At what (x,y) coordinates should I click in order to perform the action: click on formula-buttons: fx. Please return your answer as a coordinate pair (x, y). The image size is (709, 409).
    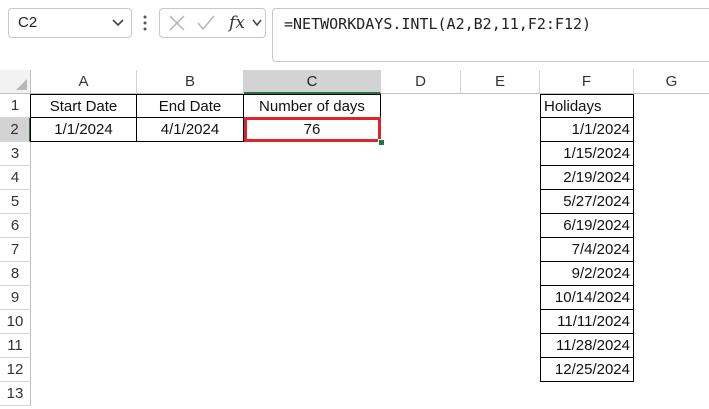
    Looking at the image, I should click on (212, 23).